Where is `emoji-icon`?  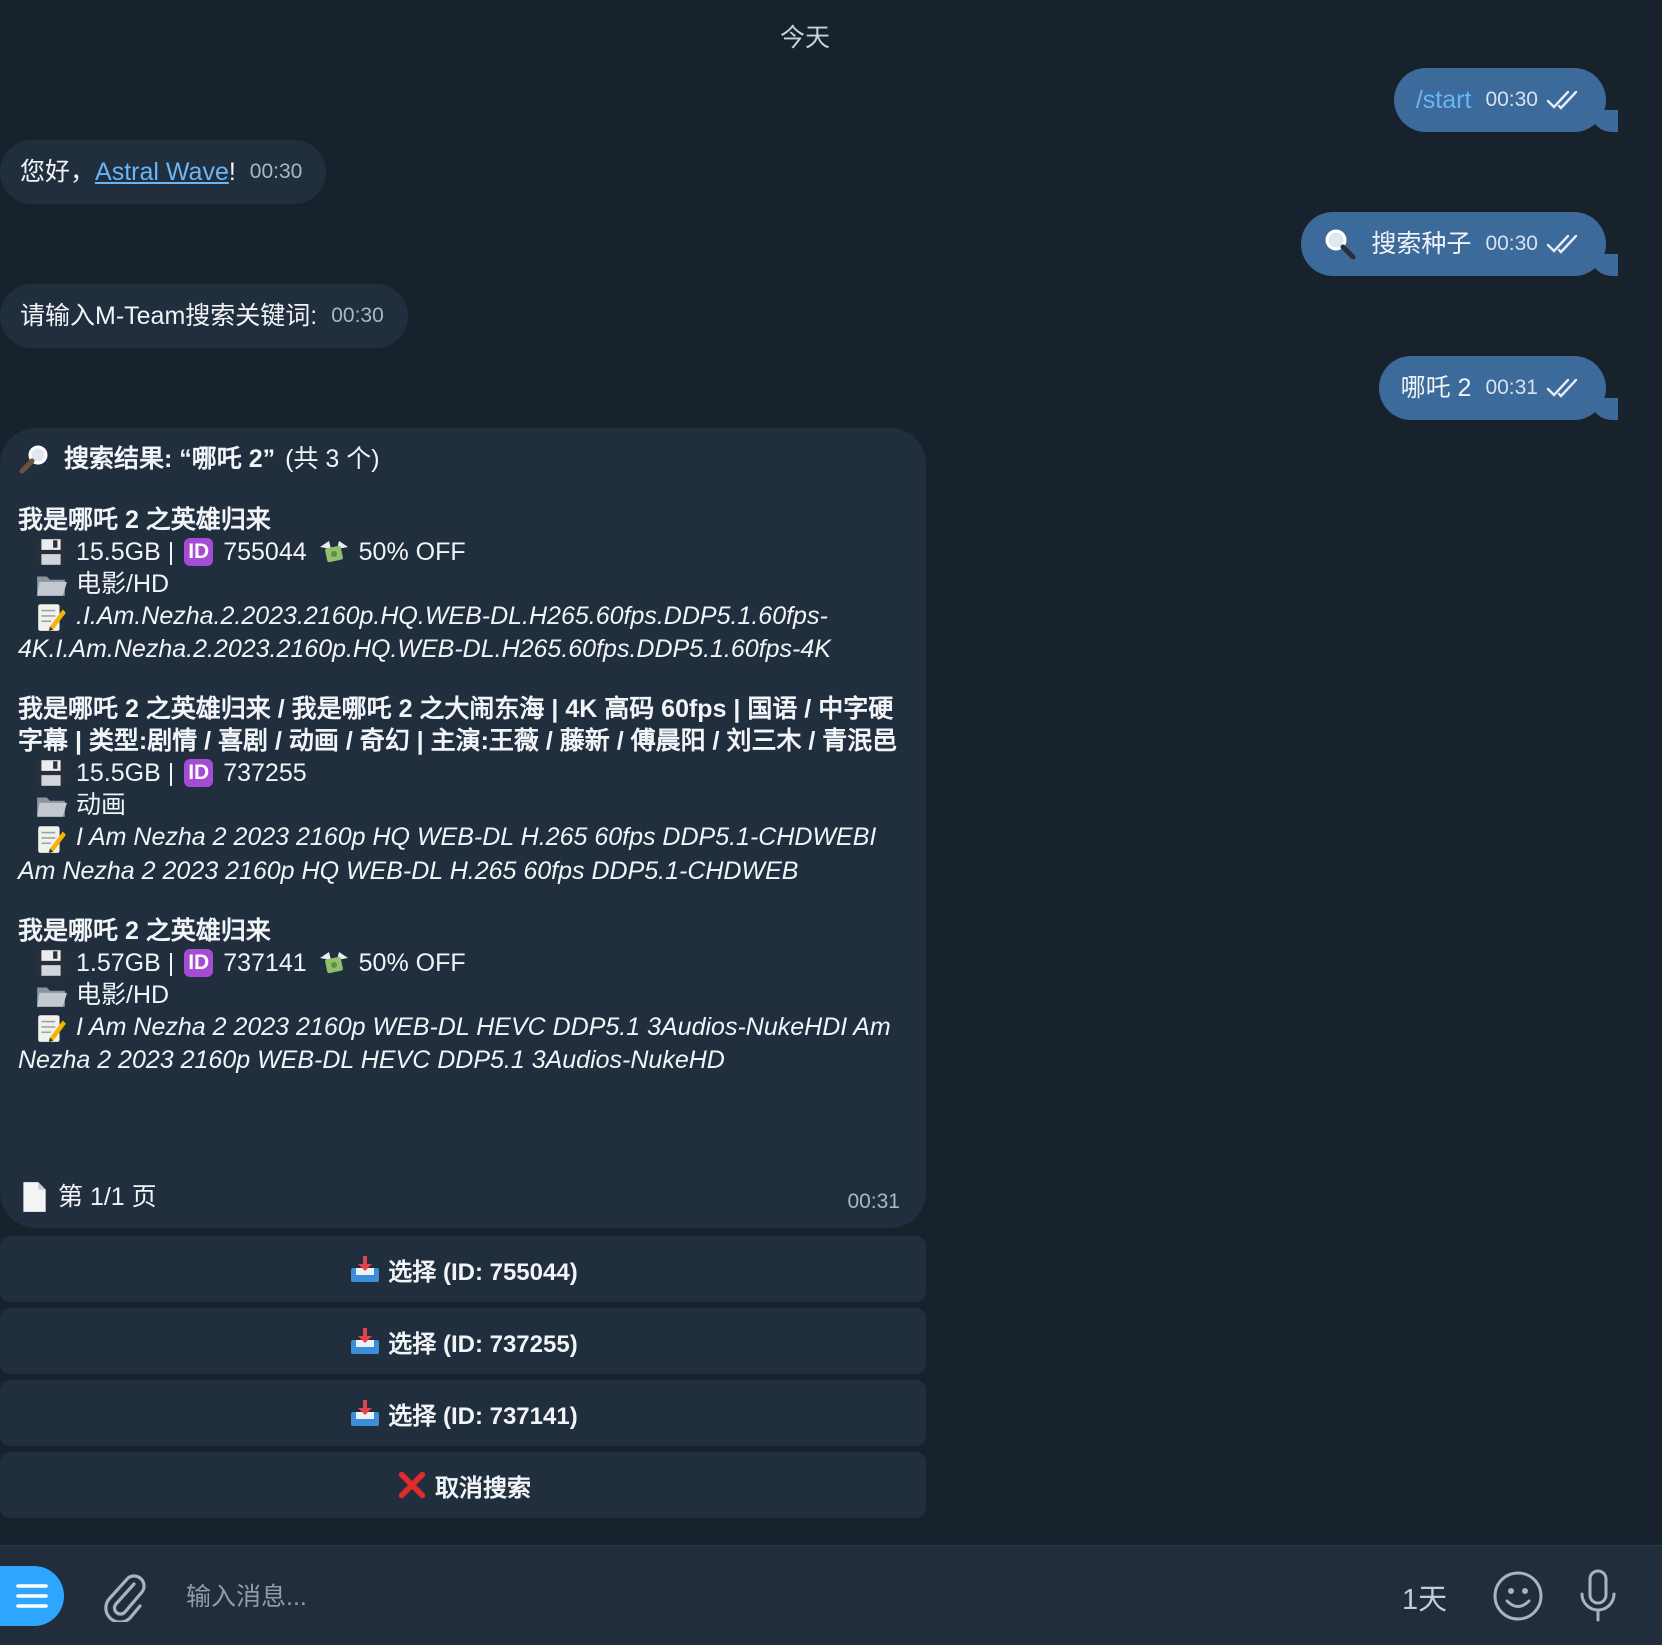 emoji-icon is located at coordinates (1518, 1596).